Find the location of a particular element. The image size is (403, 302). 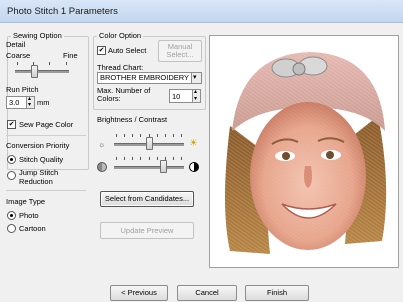

auto-select-label: Auto Select is located at coordinates (127, 50).